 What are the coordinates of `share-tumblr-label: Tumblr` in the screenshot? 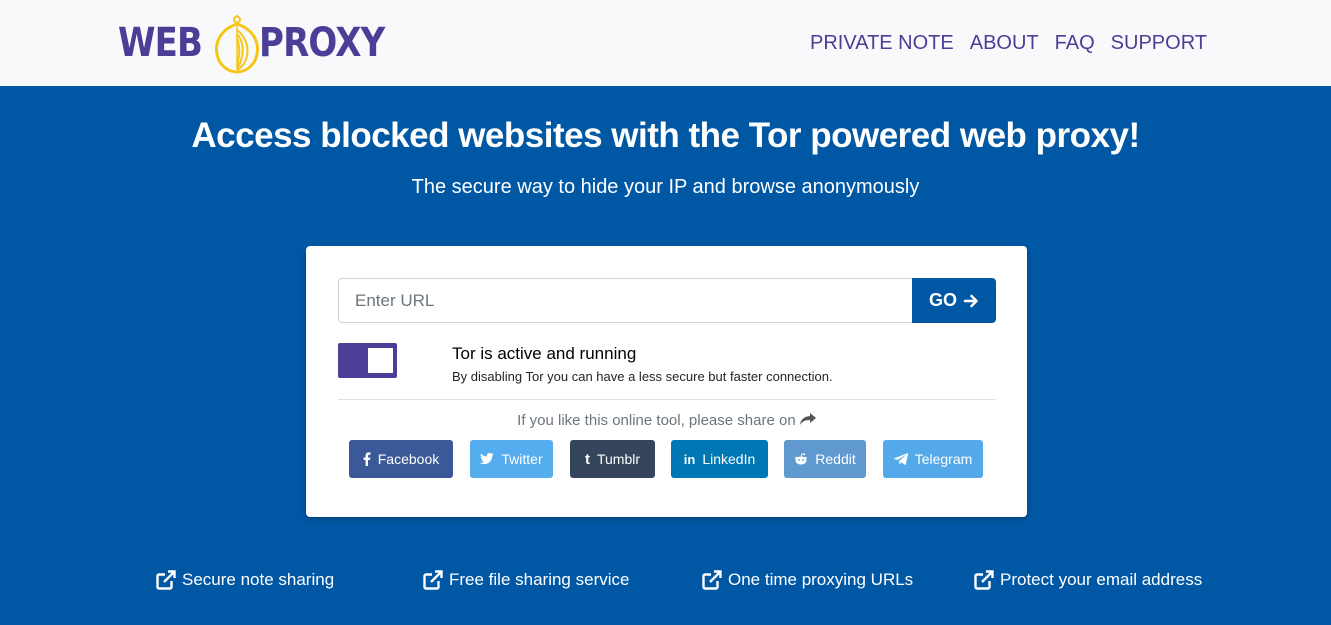 It's located at (618, 459).